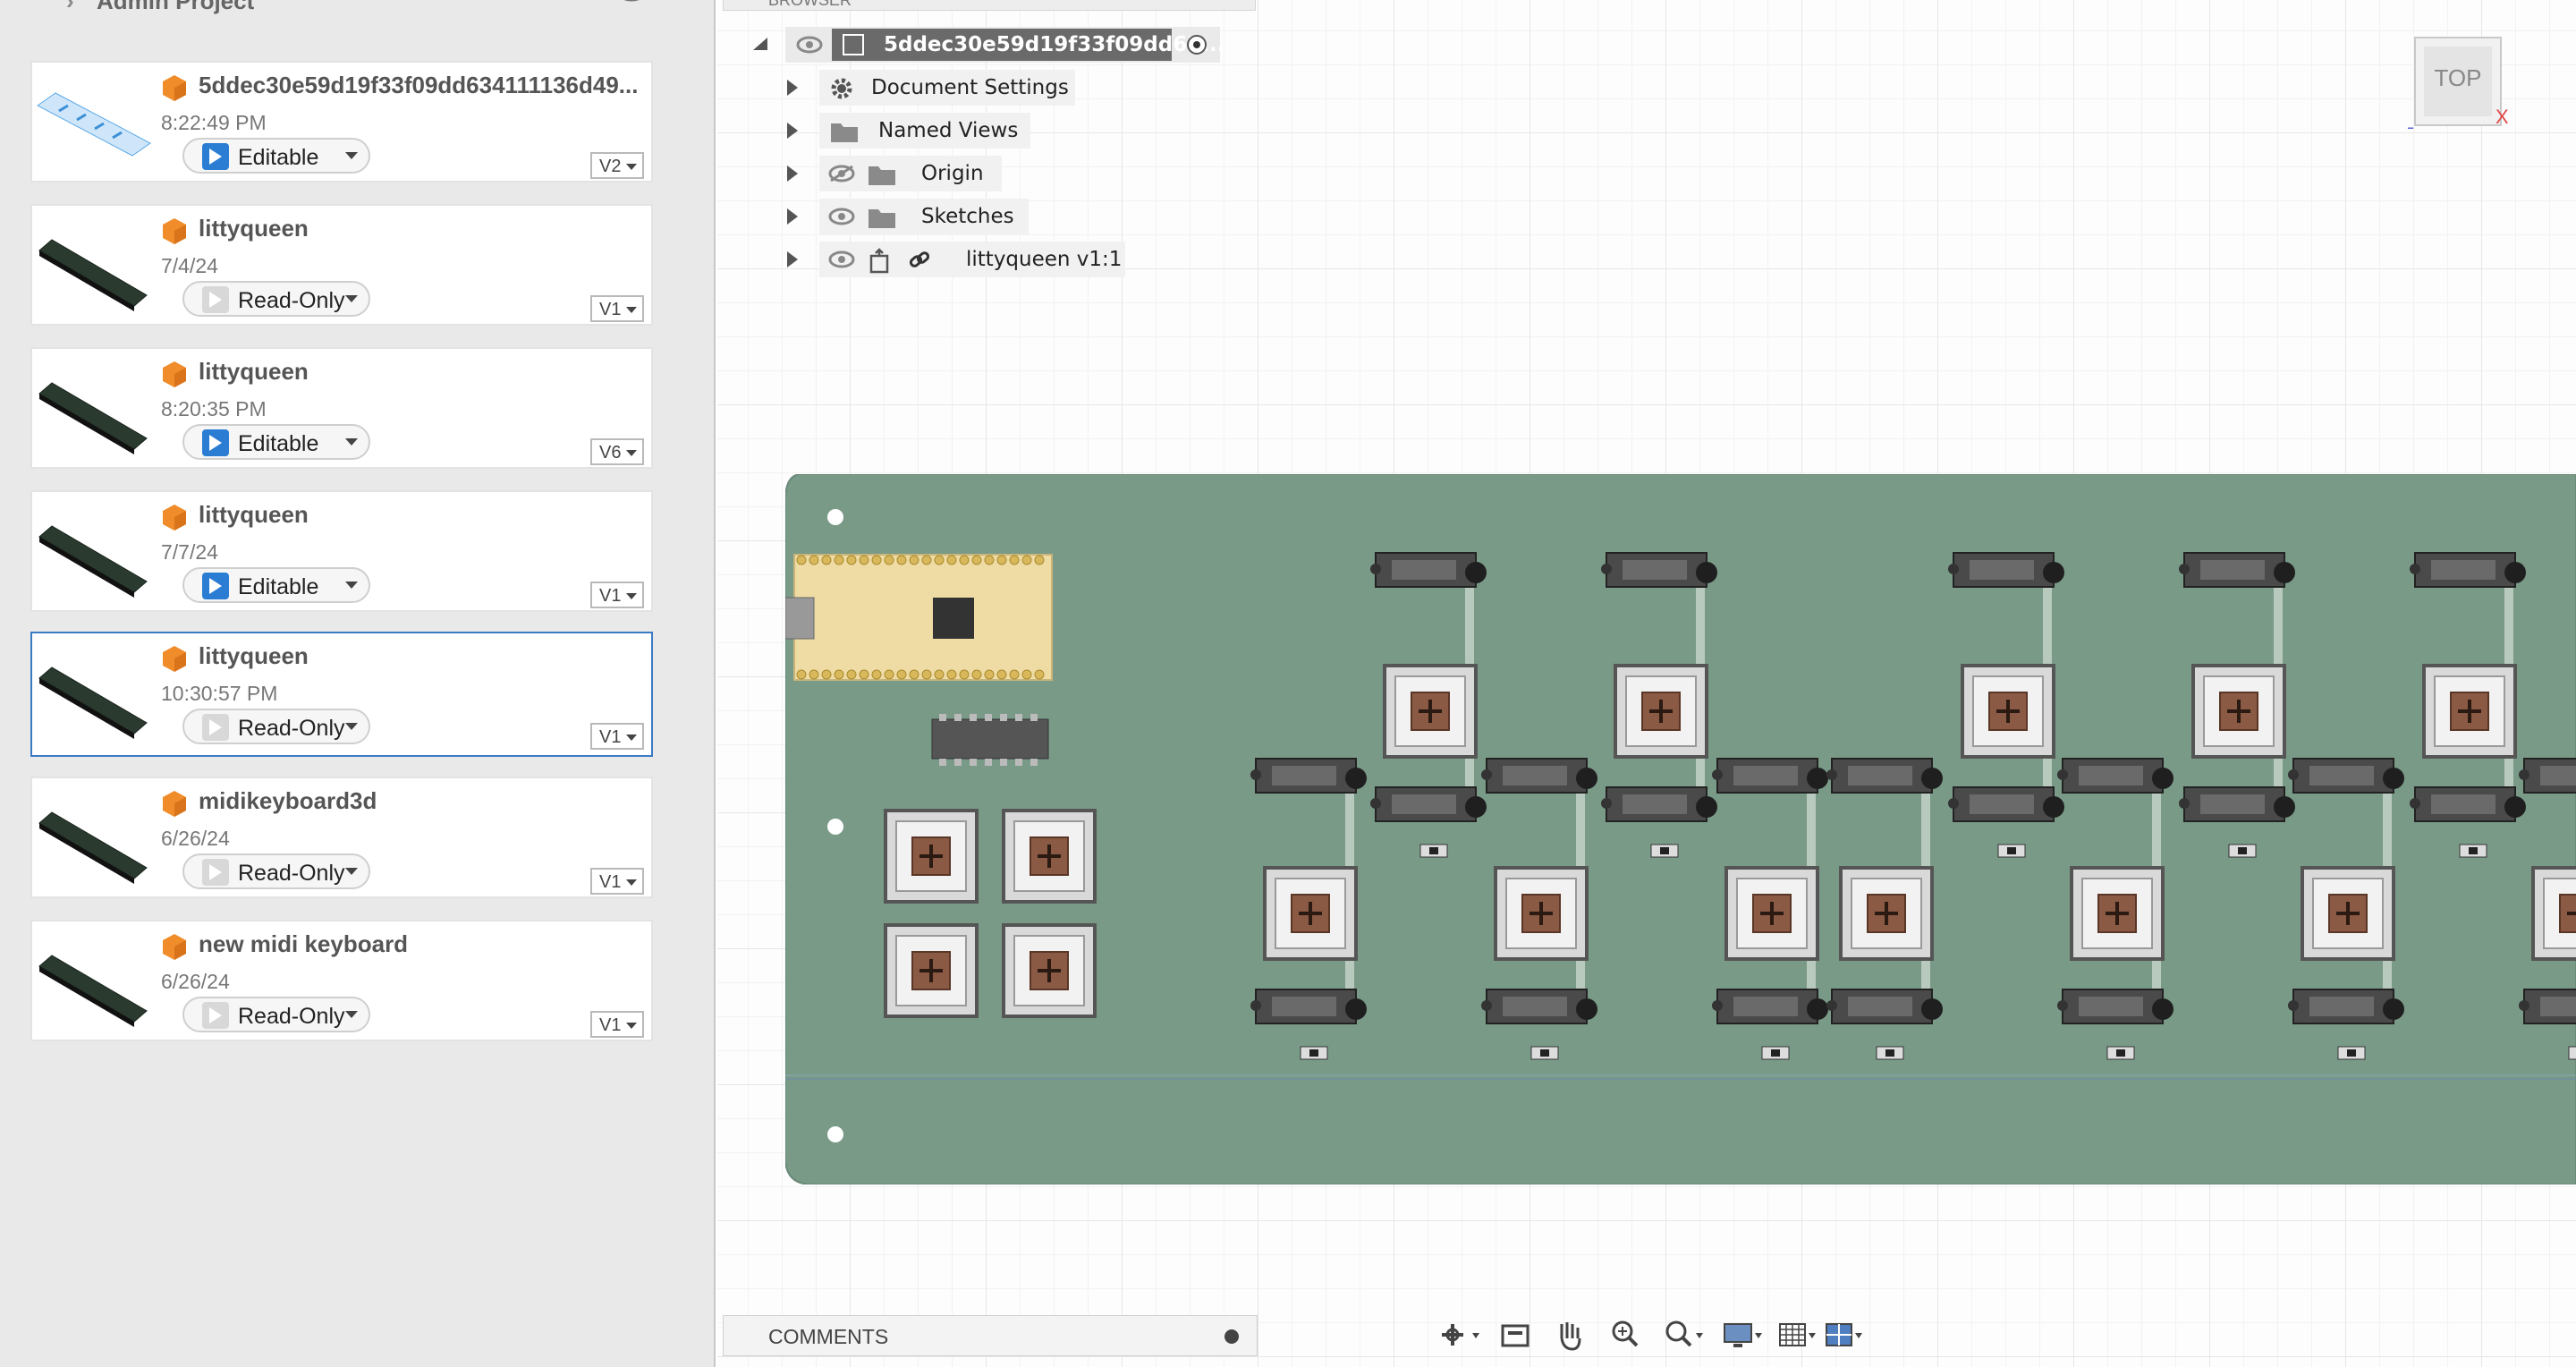  What do you see at coordinates (1682, 1335) in the screenshot?
I see `fit-icon` at bounding box center [1682, 1335].